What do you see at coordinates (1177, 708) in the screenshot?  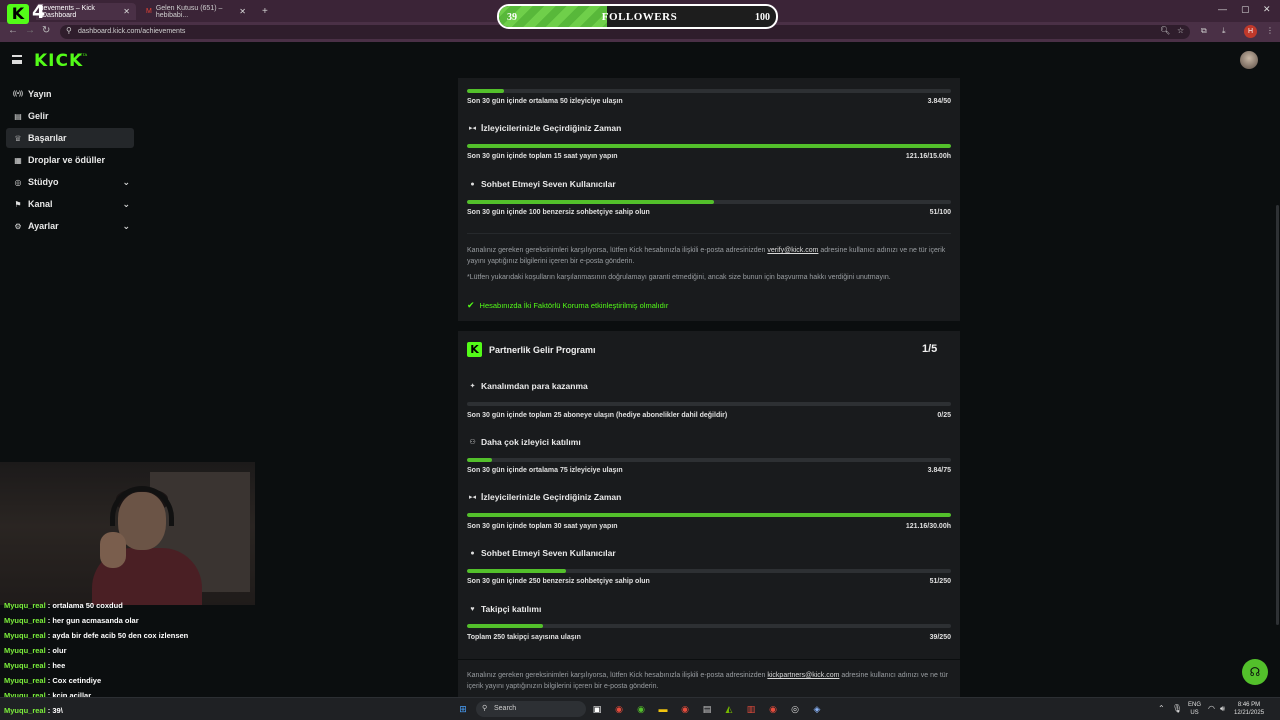 I see `microphone-icon: 🎙︎` at bounding box center [1177, 708].